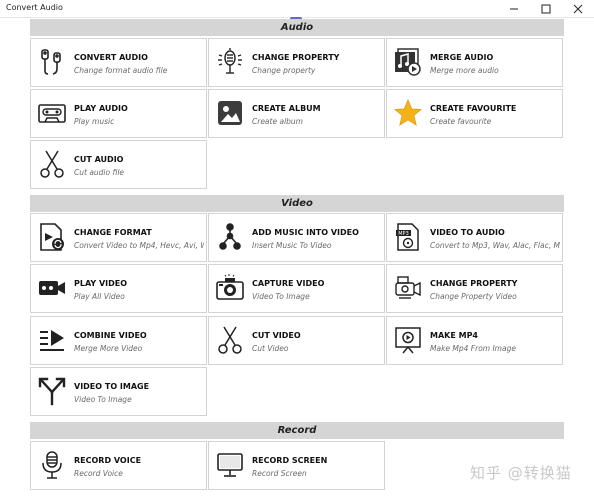  Describe the element at coordinates (52, 391) in the screenshot. I see `split-arrows-icon` at that location.